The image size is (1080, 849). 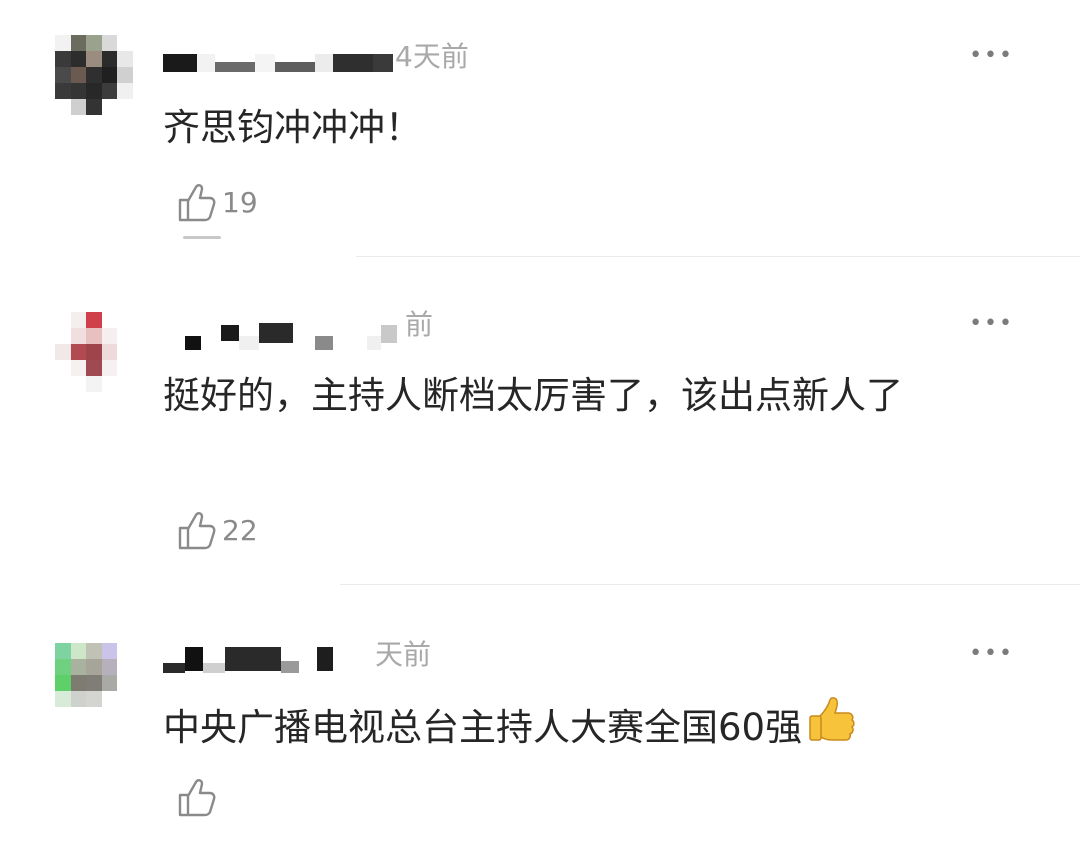 I want to click on comment-text: 中央广播电视总台主持人大赛全国60强, so click(x=586, y=725).